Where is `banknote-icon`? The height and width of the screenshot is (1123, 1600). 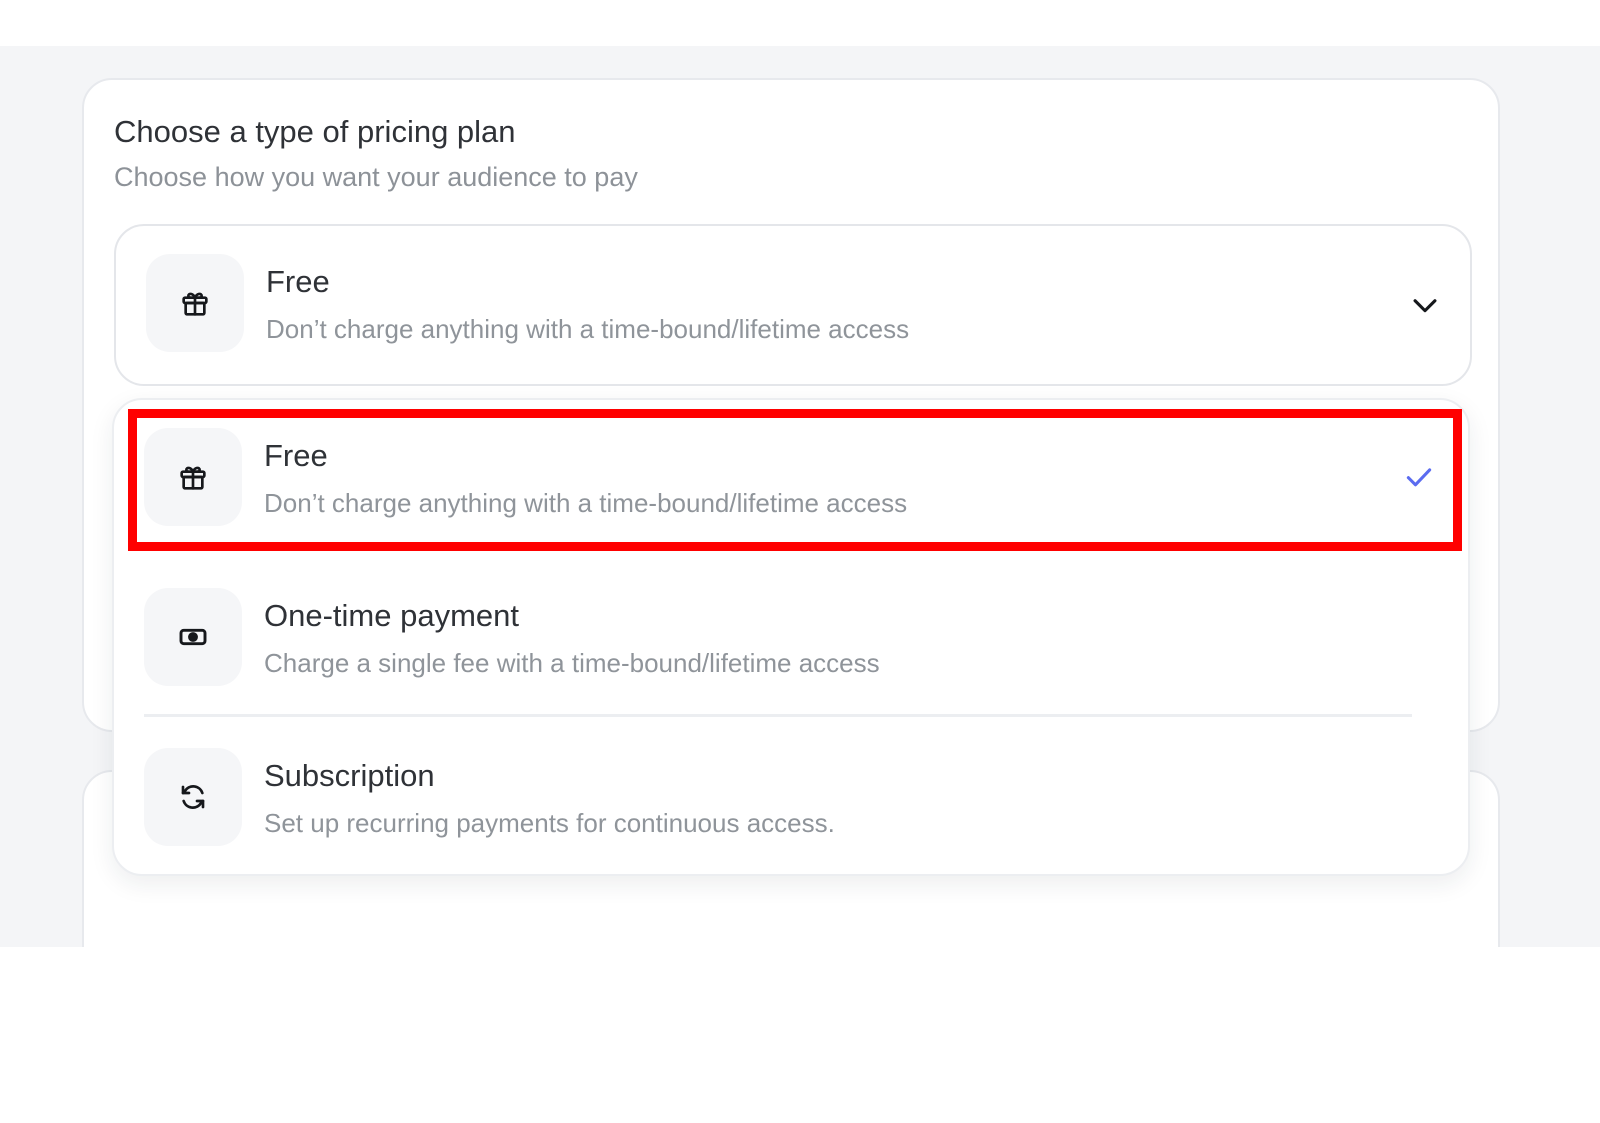
banknote-icon is located at coordinates (193, 637).